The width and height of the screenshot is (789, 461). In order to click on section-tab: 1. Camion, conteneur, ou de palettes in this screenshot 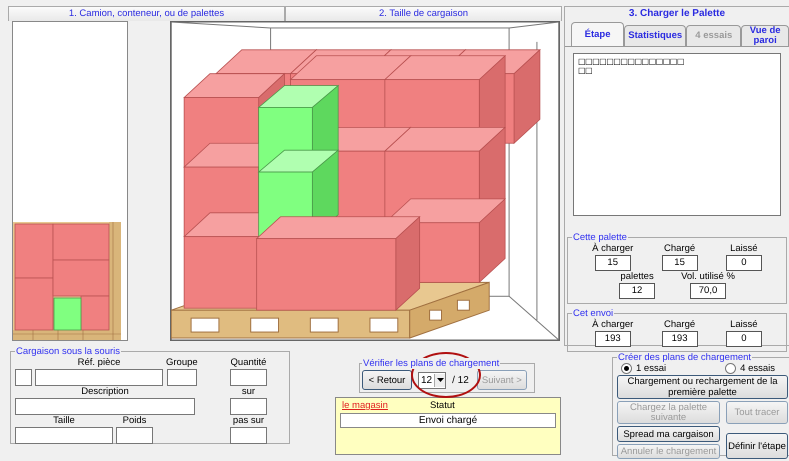, I will do `click(146, 13)`.